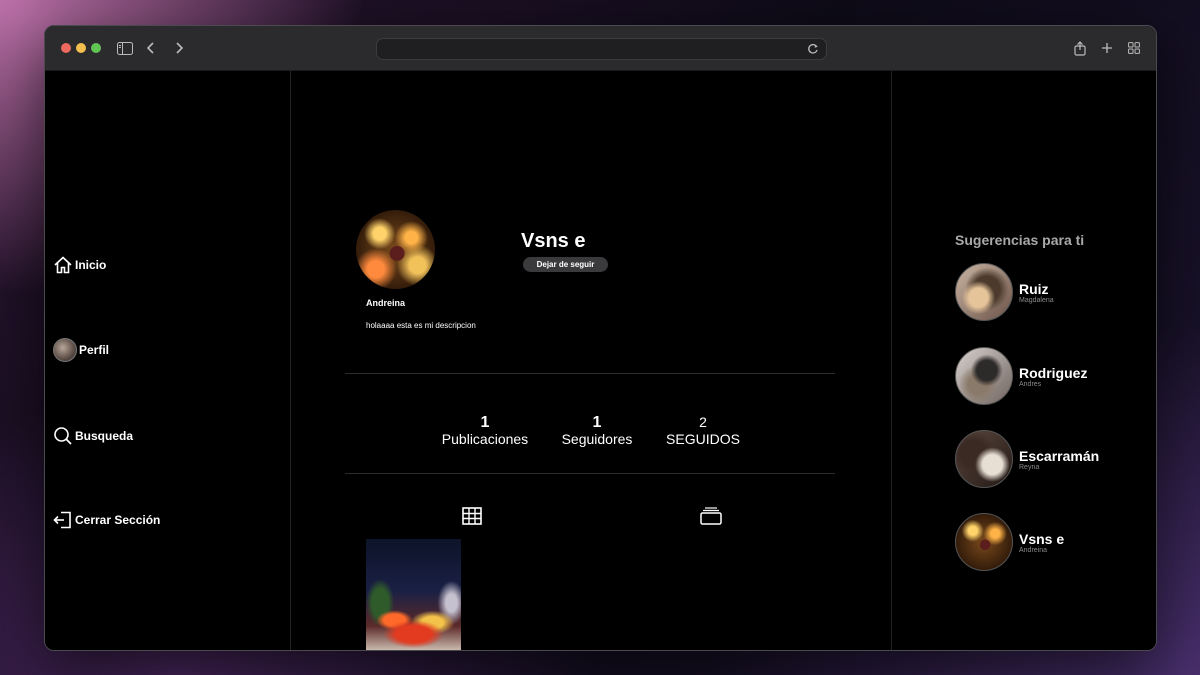 This screenshot has height=675, width=1200. Describe the element at coordinates (91, 265) in the screenshot. I see `sidebar-item-label: Inicio` at that location.